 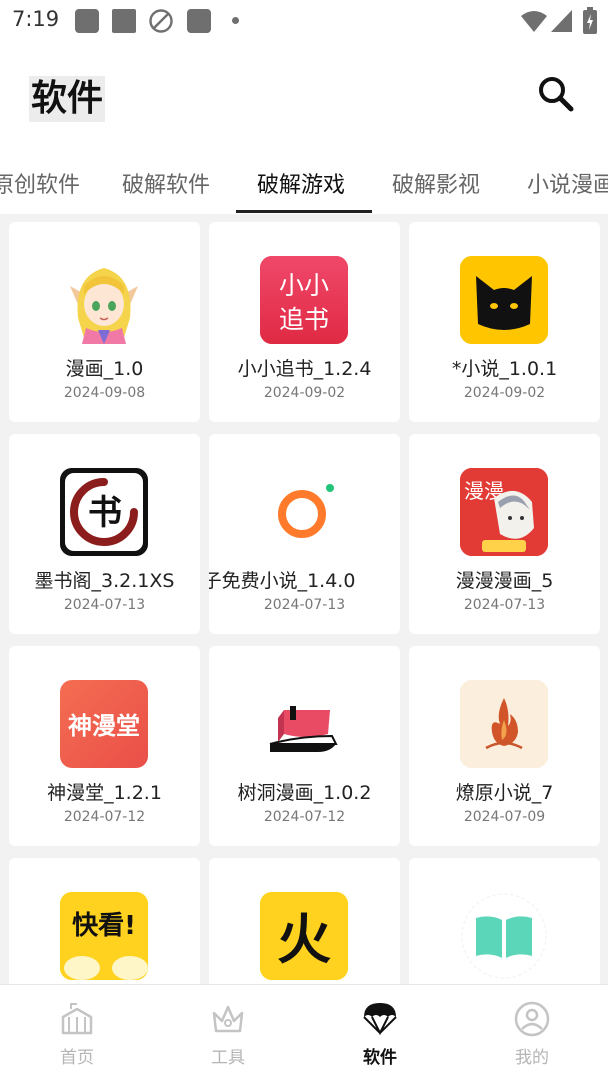 What do you see at coordinates (228, 1058) in the screenshot?
I see `nav-label: 工具` at bounding box center [228, 1058].